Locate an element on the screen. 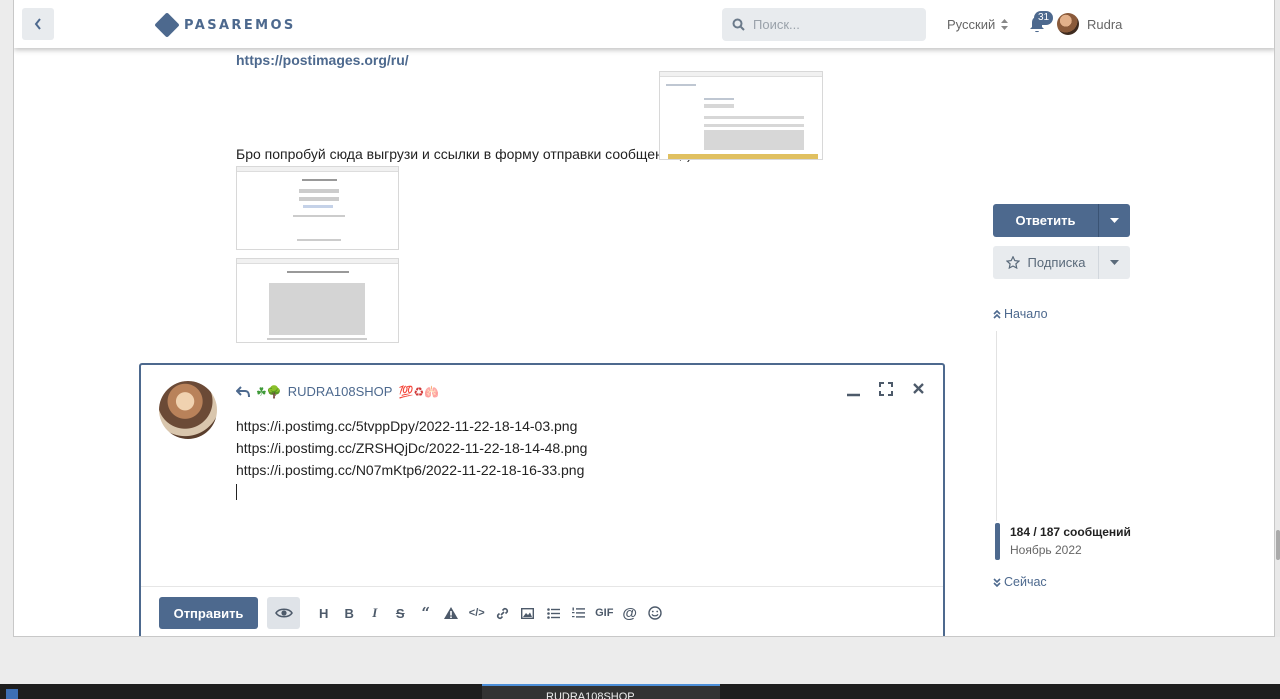  link-icon is located at coordinates (503, 613).